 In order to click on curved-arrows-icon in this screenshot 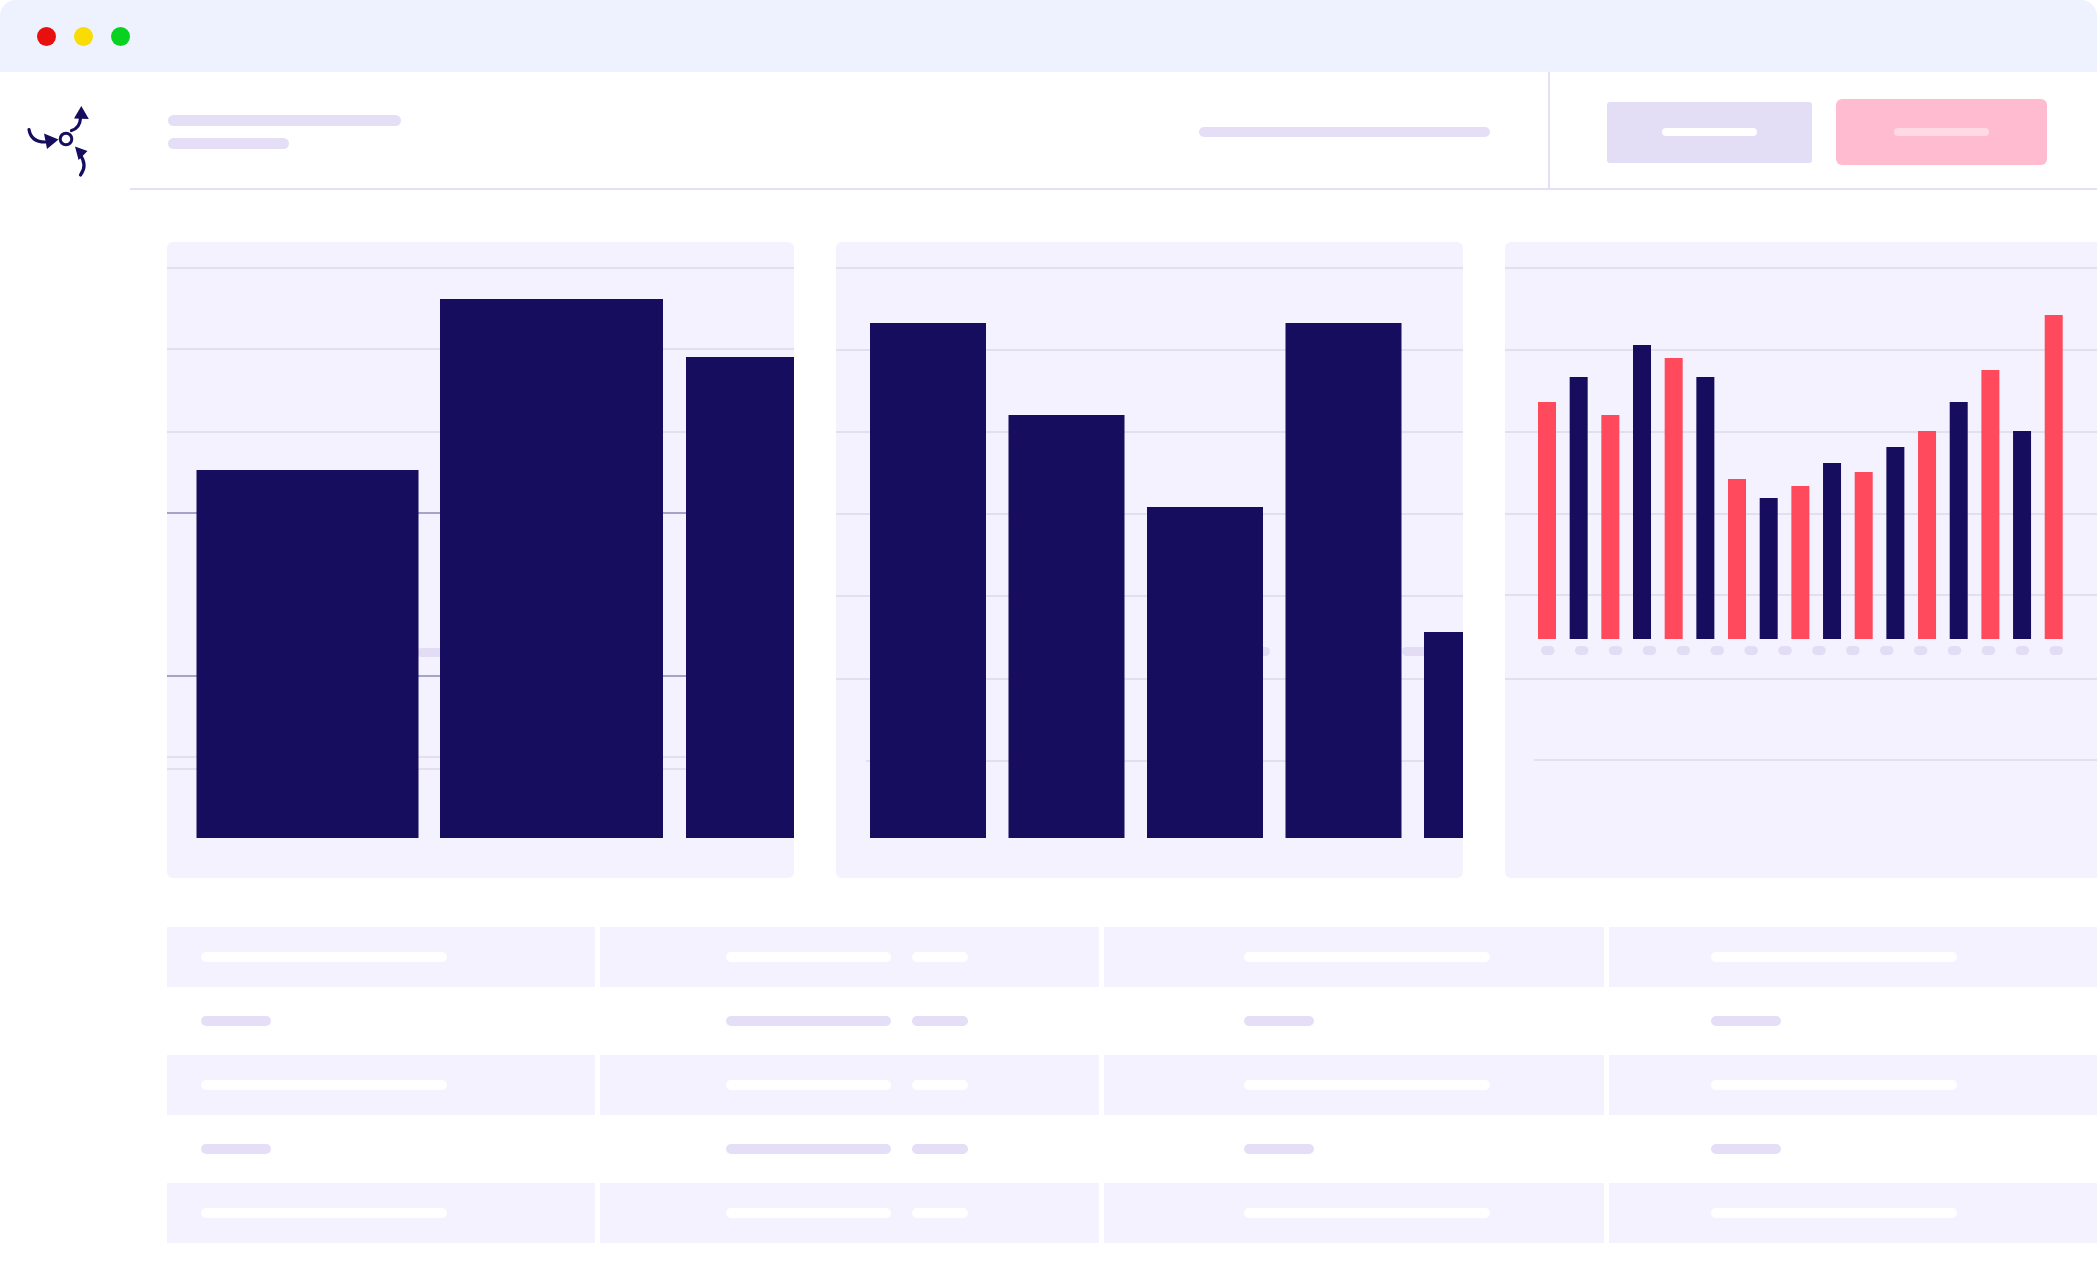, I will do `click(59, 141)`.